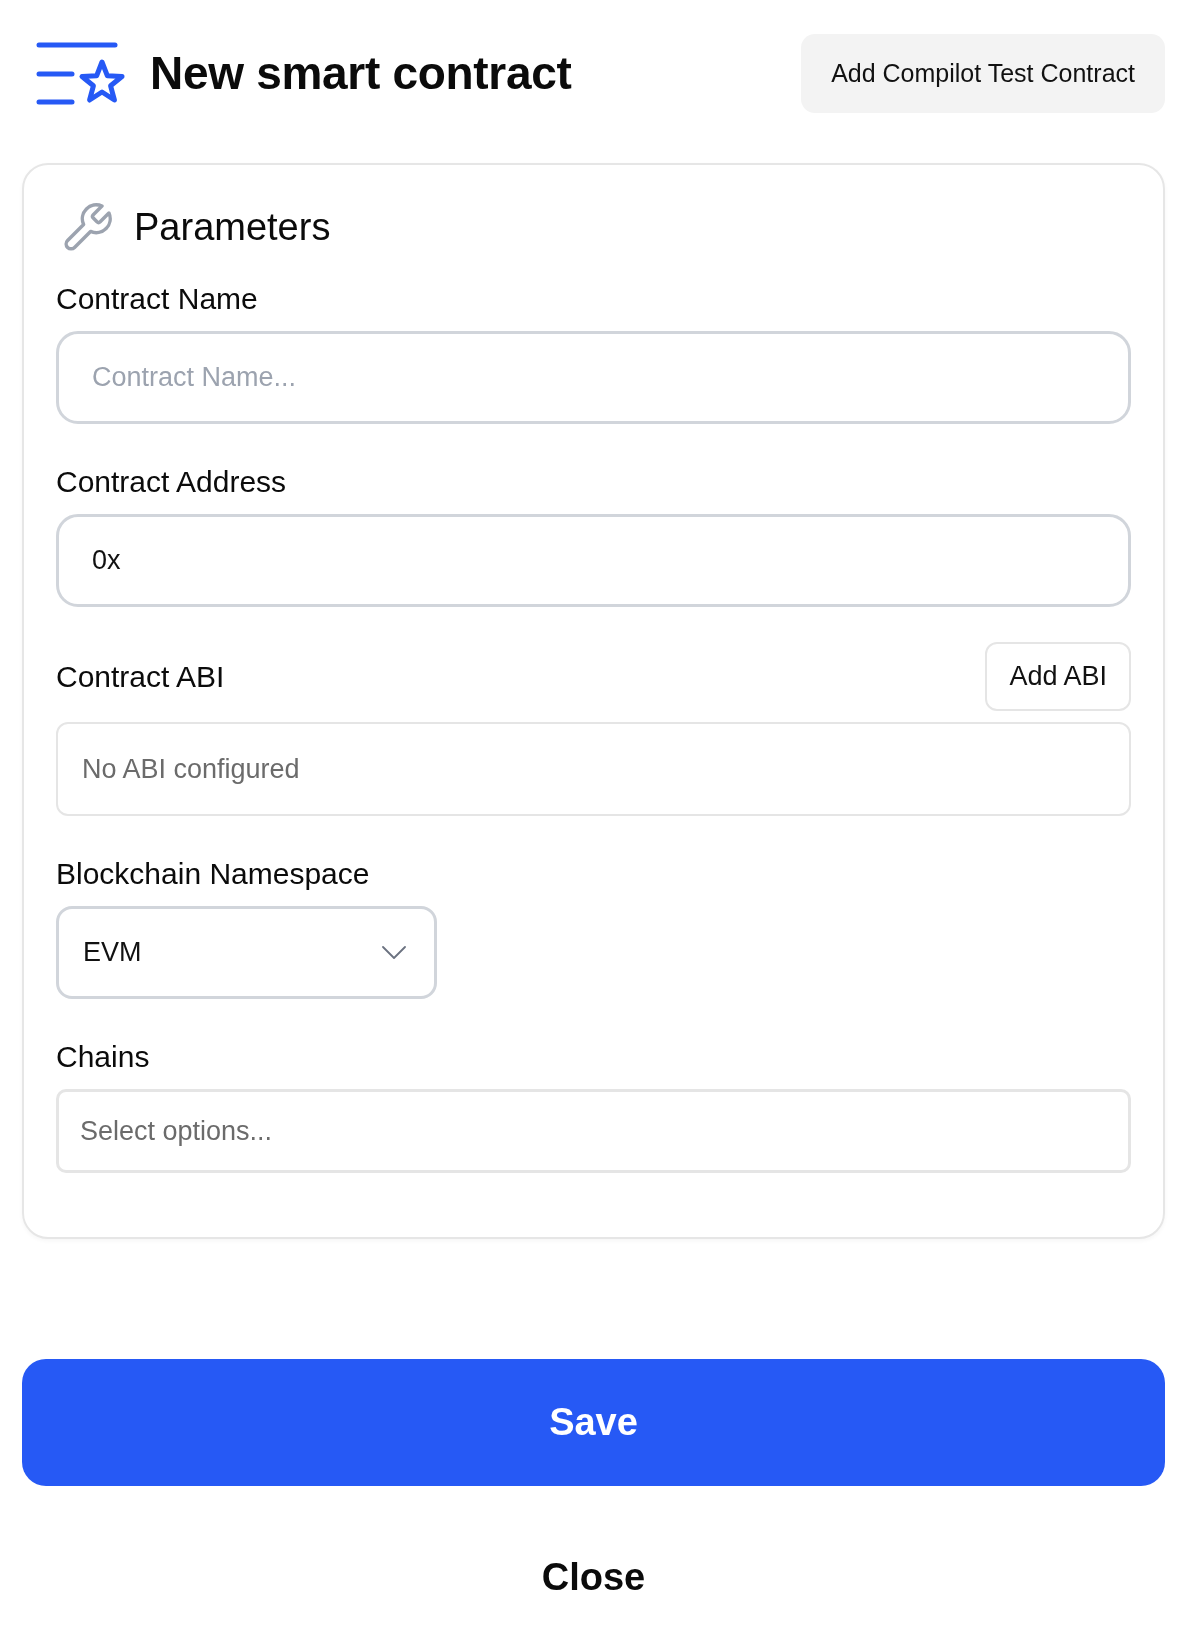 This screenshot has height=1652, width=1200. What do you see at coordinates (246, 952) in the screenshot?
I see `namespace-select: EVM` at bounding box center [246, 952].